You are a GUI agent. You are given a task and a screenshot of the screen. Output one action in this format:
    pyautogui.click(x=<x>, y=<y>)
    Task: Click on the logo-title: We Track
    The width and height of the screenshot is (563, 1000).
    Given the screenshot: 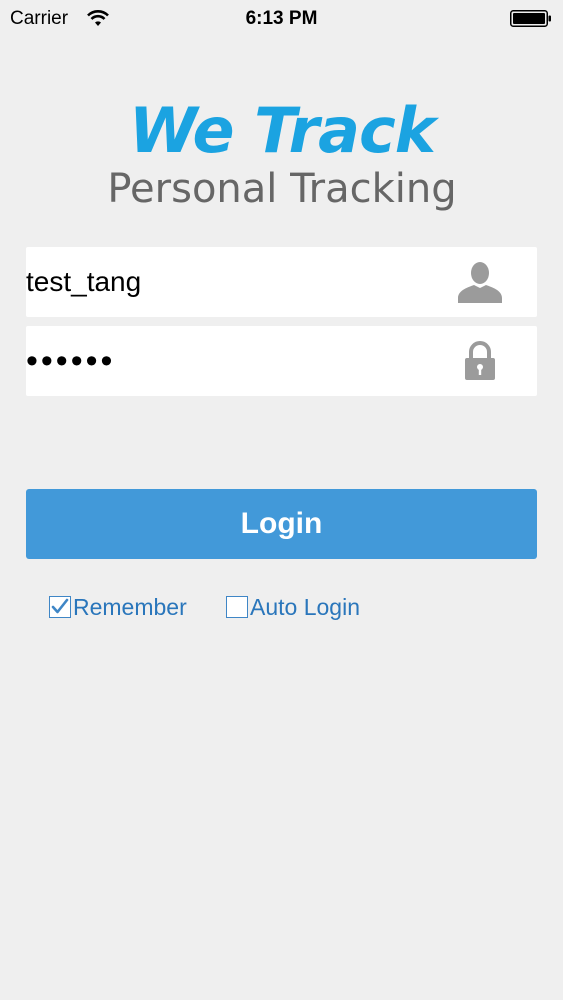 What is the action you would take?
    pyautogui.click(x=282, y=130)
    